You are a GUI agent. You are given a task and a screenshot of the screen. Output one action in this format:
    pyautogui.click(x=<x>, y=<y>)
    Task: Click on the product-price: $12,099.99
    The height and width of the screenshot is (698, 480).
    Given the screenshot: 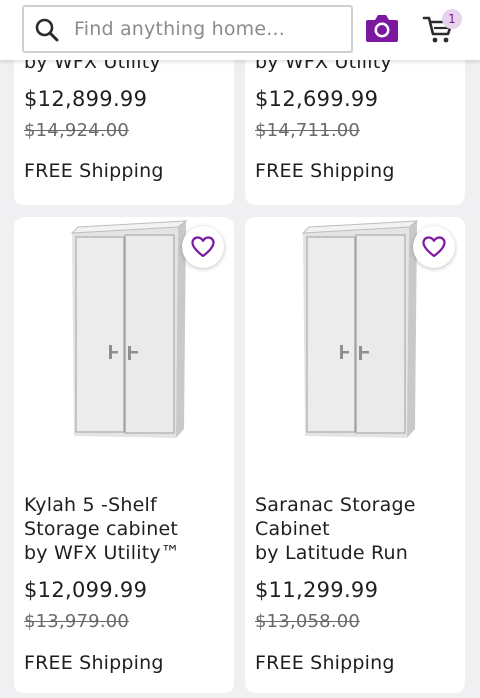 What is the action you would take?
    pyautogui.click(x=86, y=590)
    